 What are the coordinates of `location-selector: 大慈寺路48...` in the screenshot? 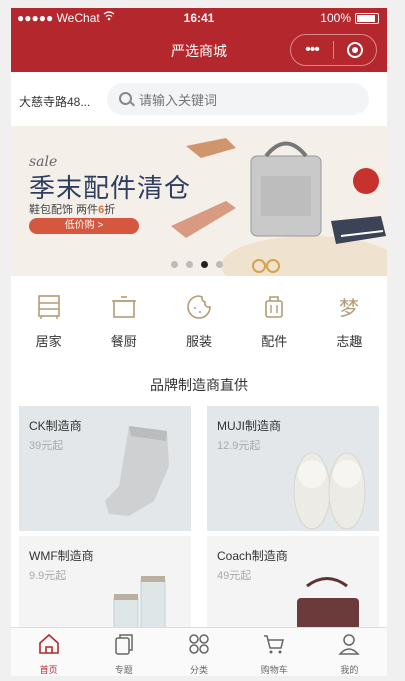 It's located at (54, 101).